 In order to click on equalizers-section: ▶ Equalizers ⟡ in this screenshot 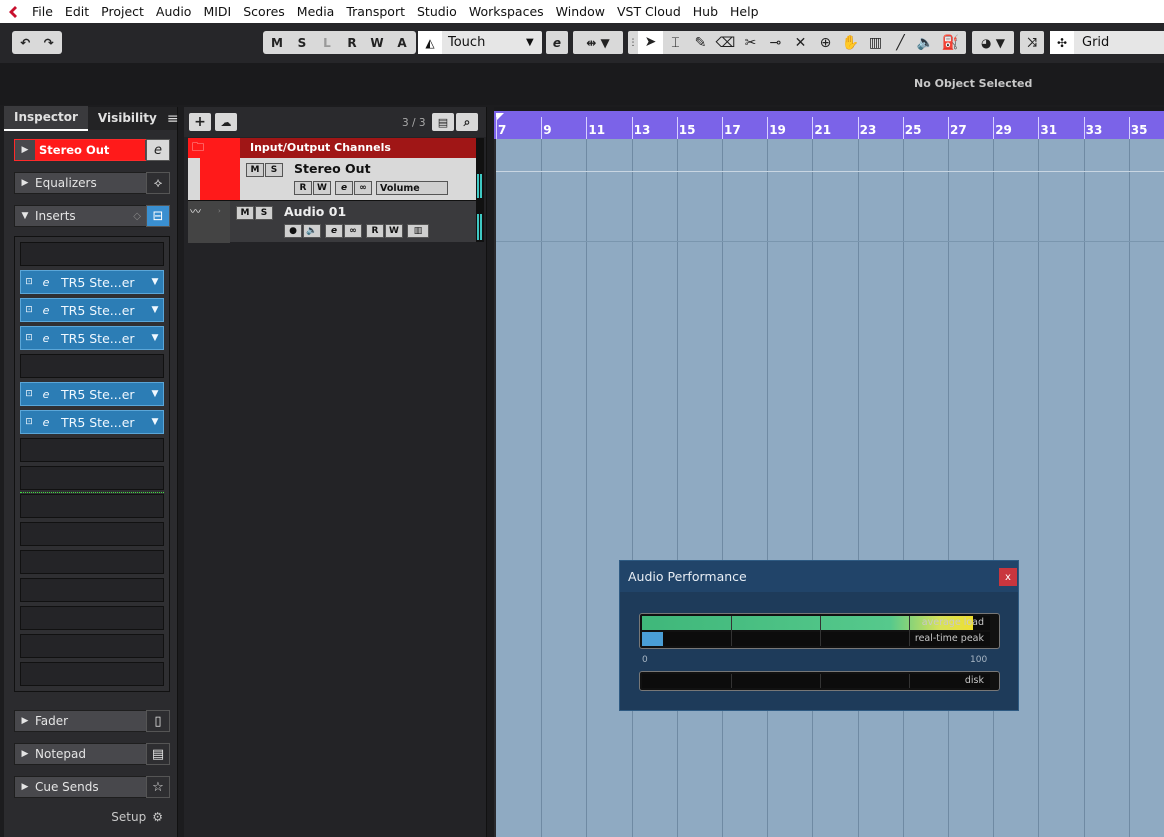, I will do `click(92, 183)`.